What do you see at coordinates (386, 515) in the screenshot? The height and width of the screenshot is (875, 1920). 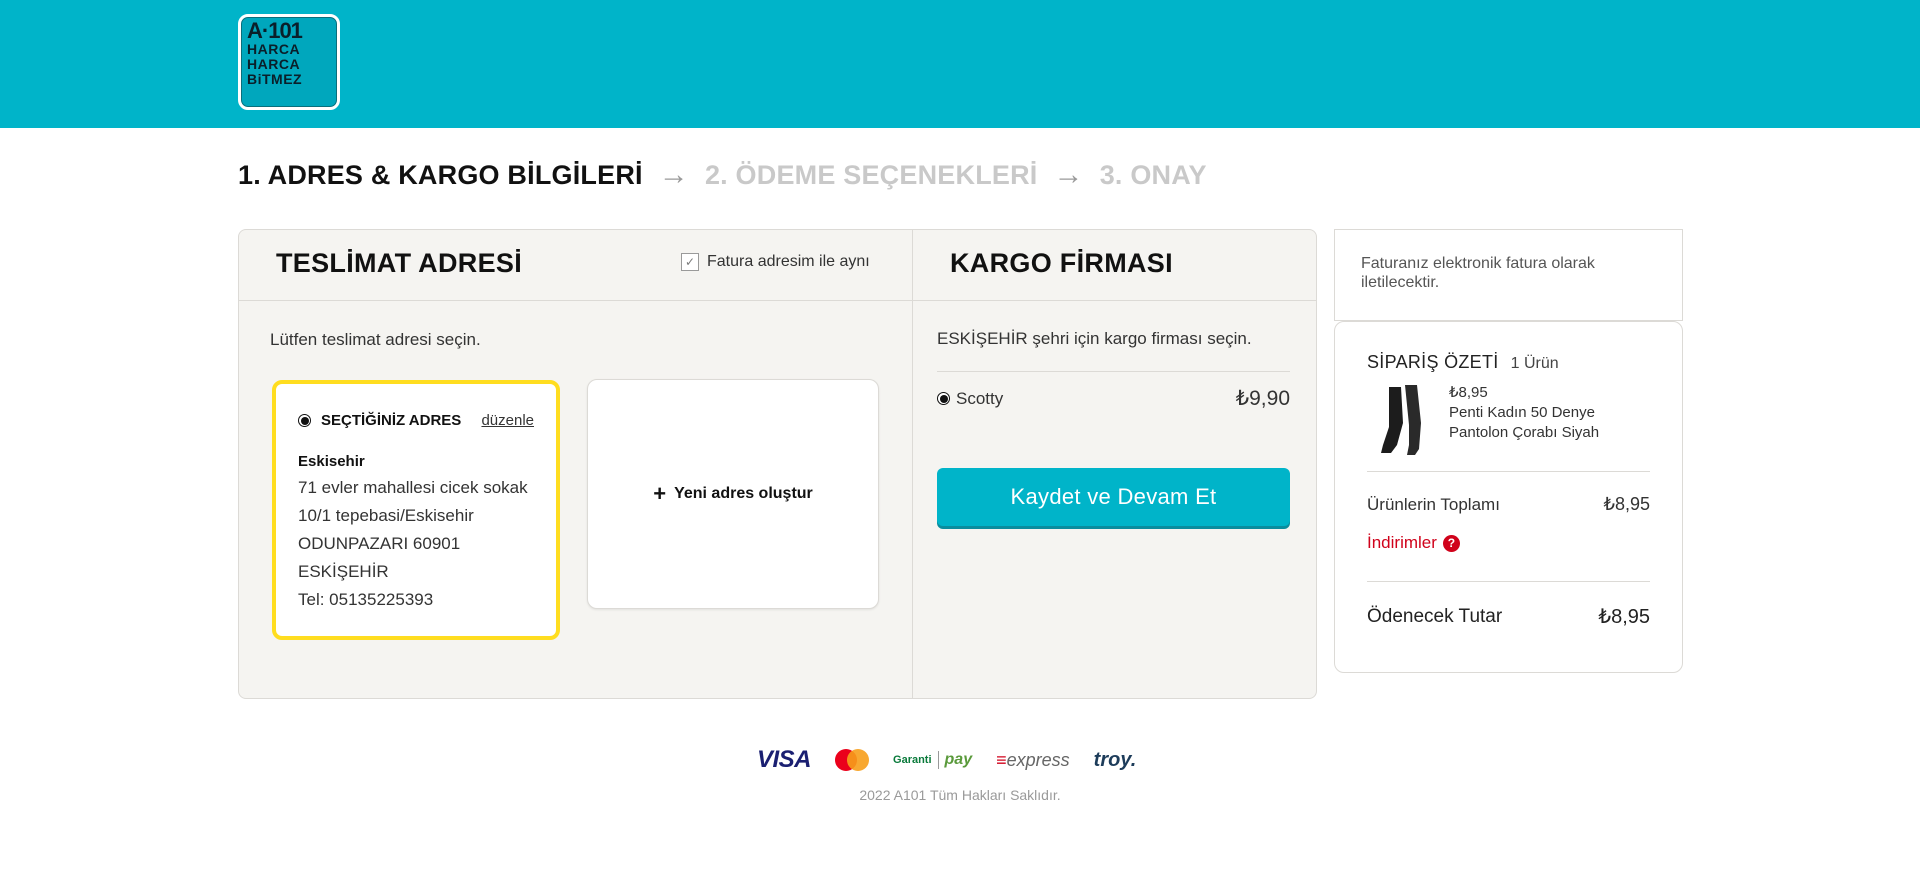 I see `address-line: 10/1 tepebasi/Eskisehir` at bounding box center [386, 515].